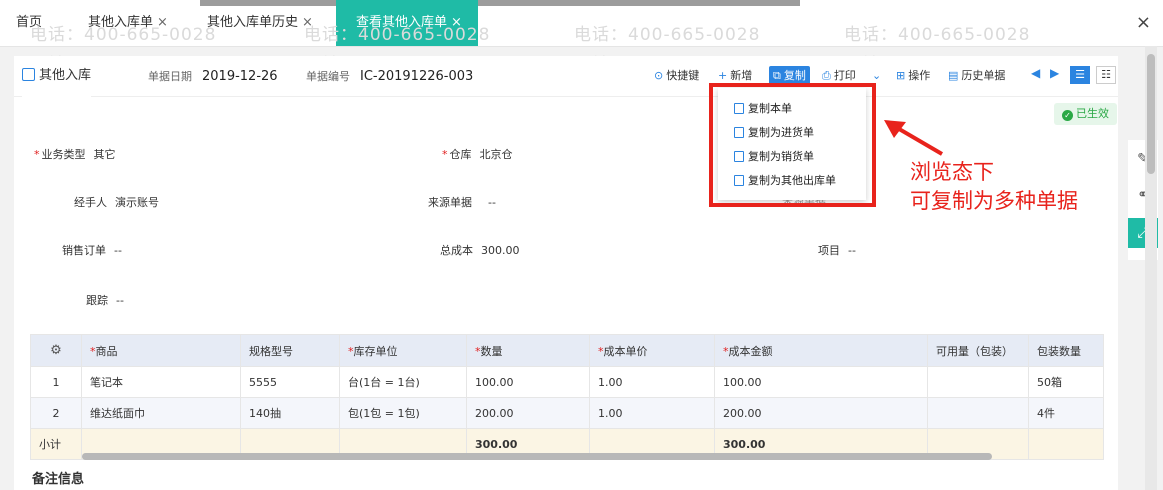 This screenshot has height=490, width=1163. I want to click on cell-qty: 100.00, so click(528, 382).